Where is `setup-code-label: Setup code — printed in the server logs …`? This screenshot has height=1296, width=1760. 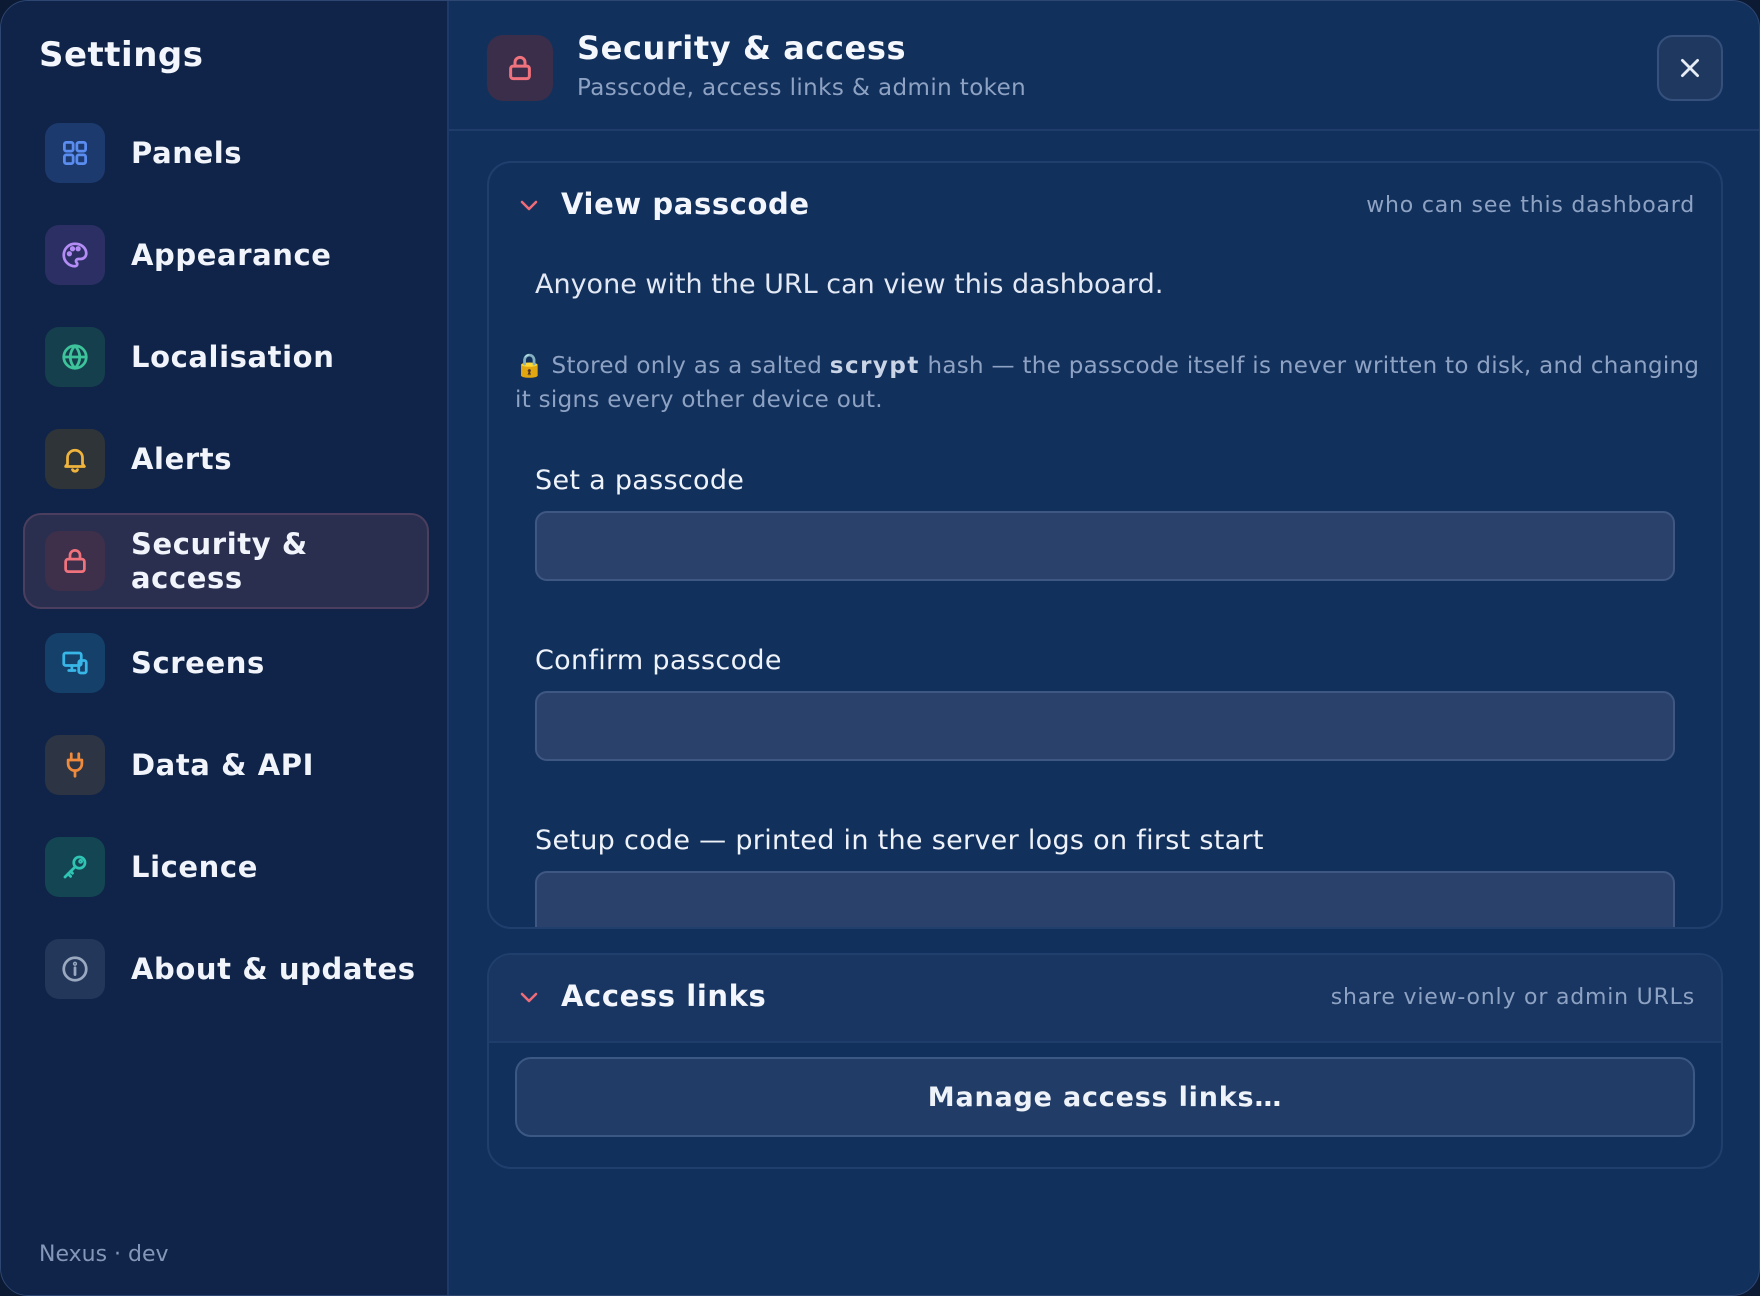 setup-code-label: Setup code — printed in the server logs … is located at coordinates (899, 840).